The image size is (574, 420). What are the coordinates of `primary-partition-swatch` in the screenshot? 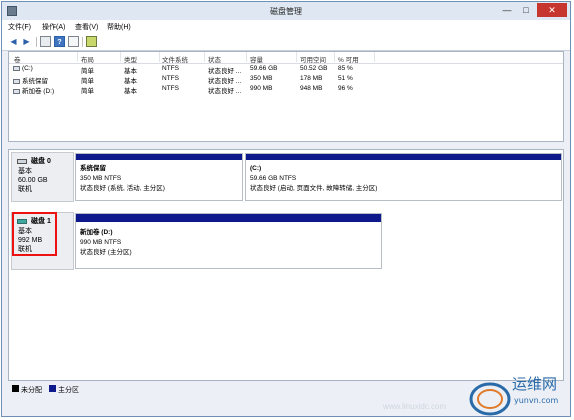 It's located at (52, 388).